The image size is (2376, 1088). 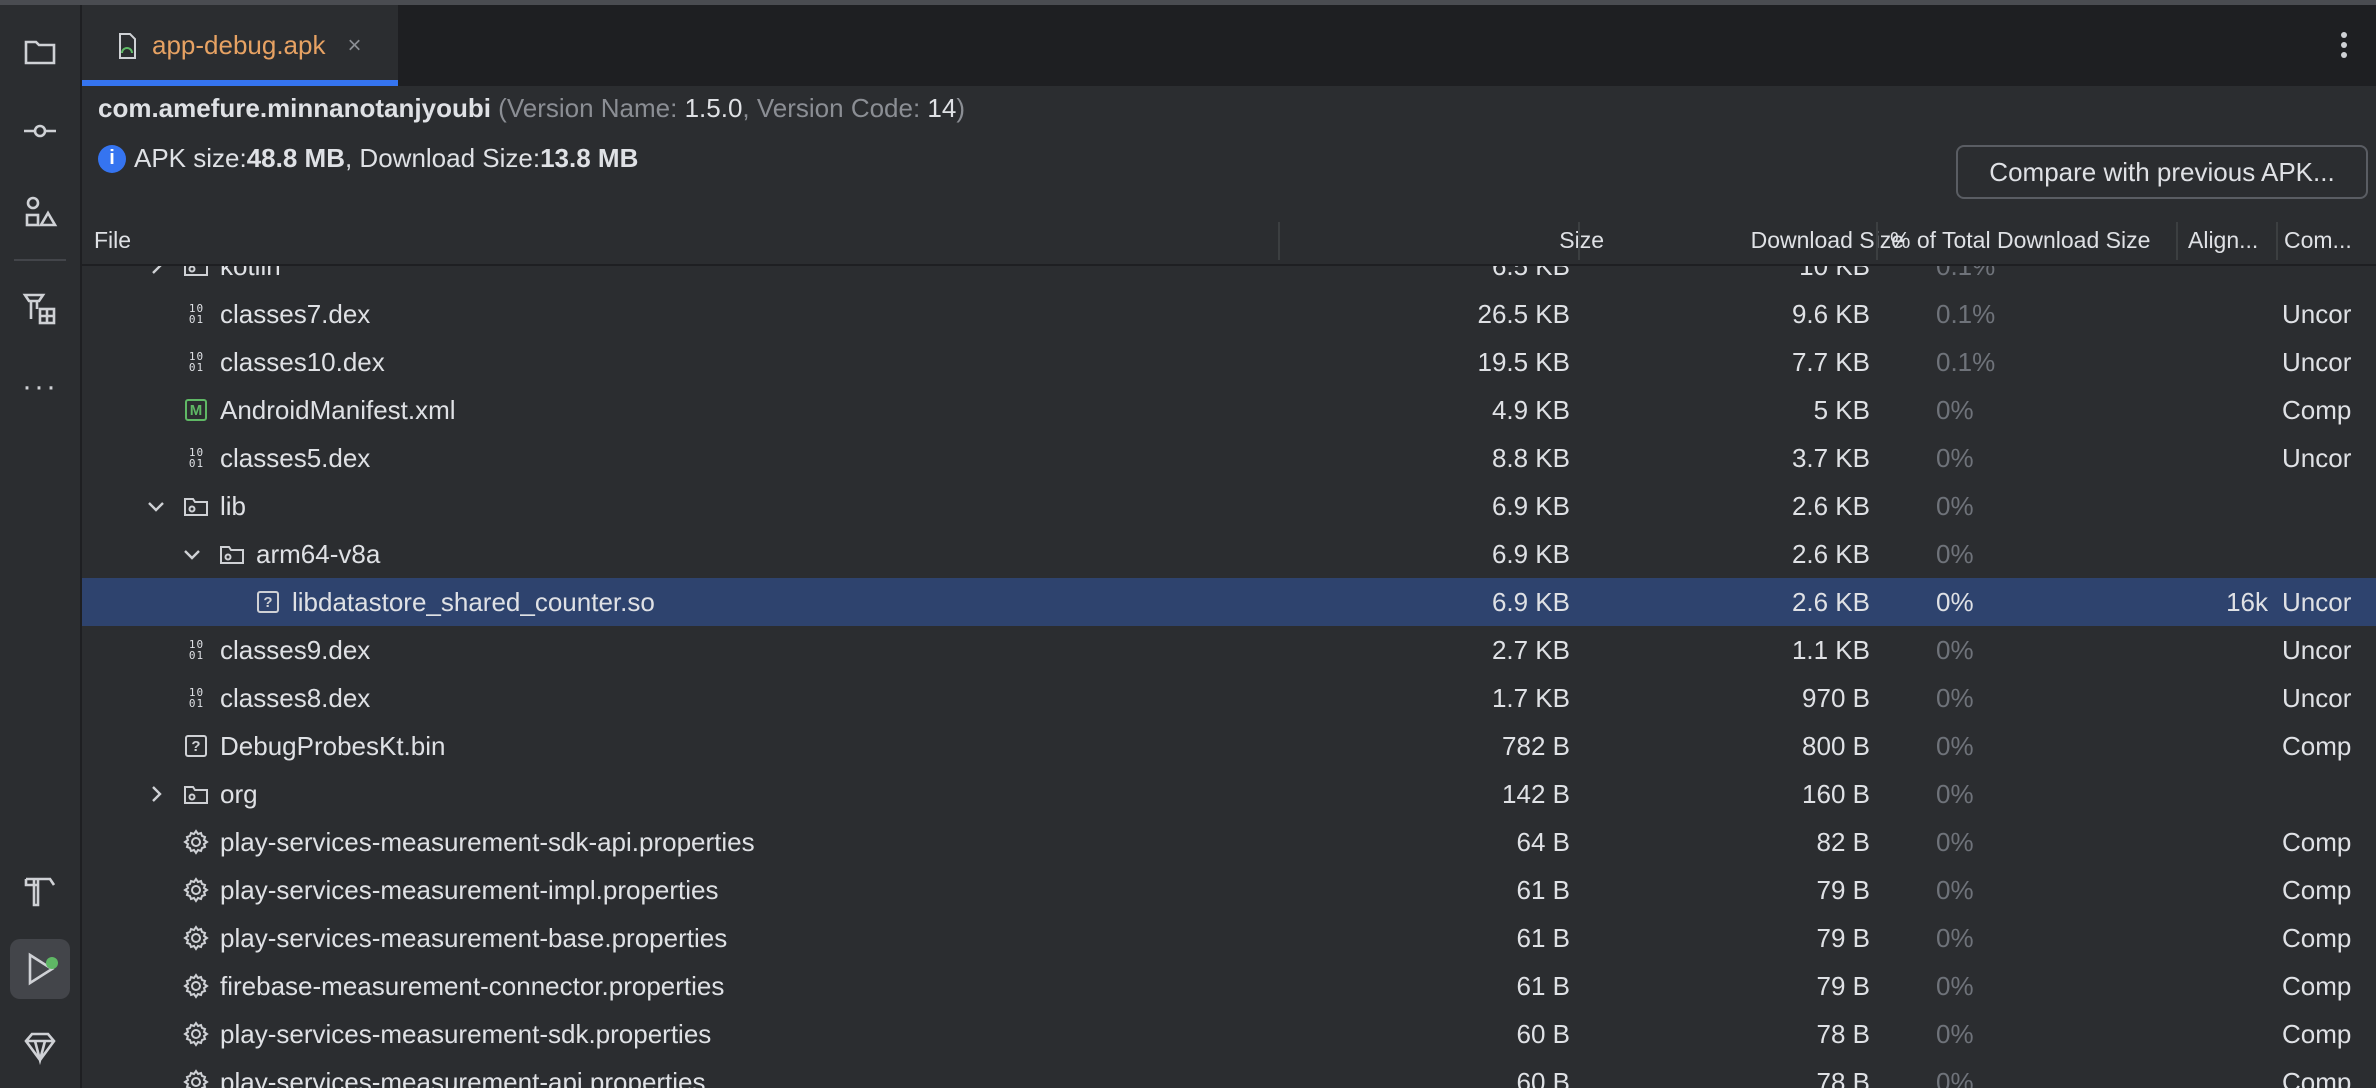 I want to click on project-folder-icon, so click(x=40, y=51).